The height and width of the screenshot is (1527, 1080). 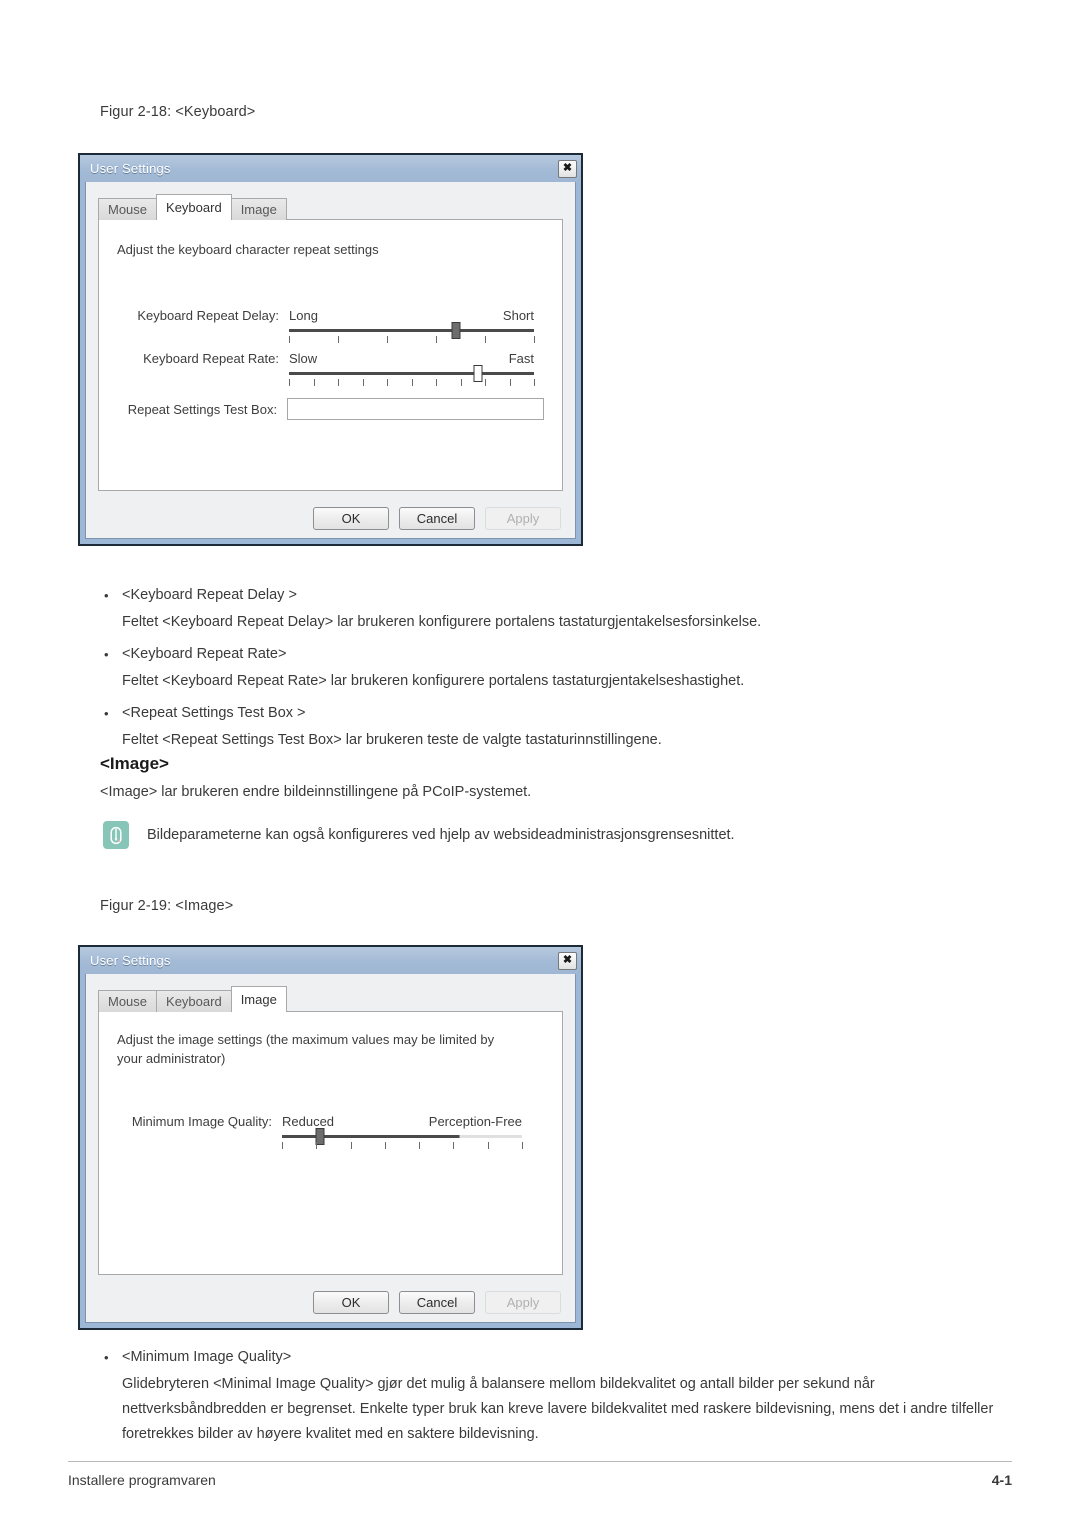 What do you see at coordinates (540, 1461) in the screenshot?
I see `footer-divider` at bounding box center [540, 1461].